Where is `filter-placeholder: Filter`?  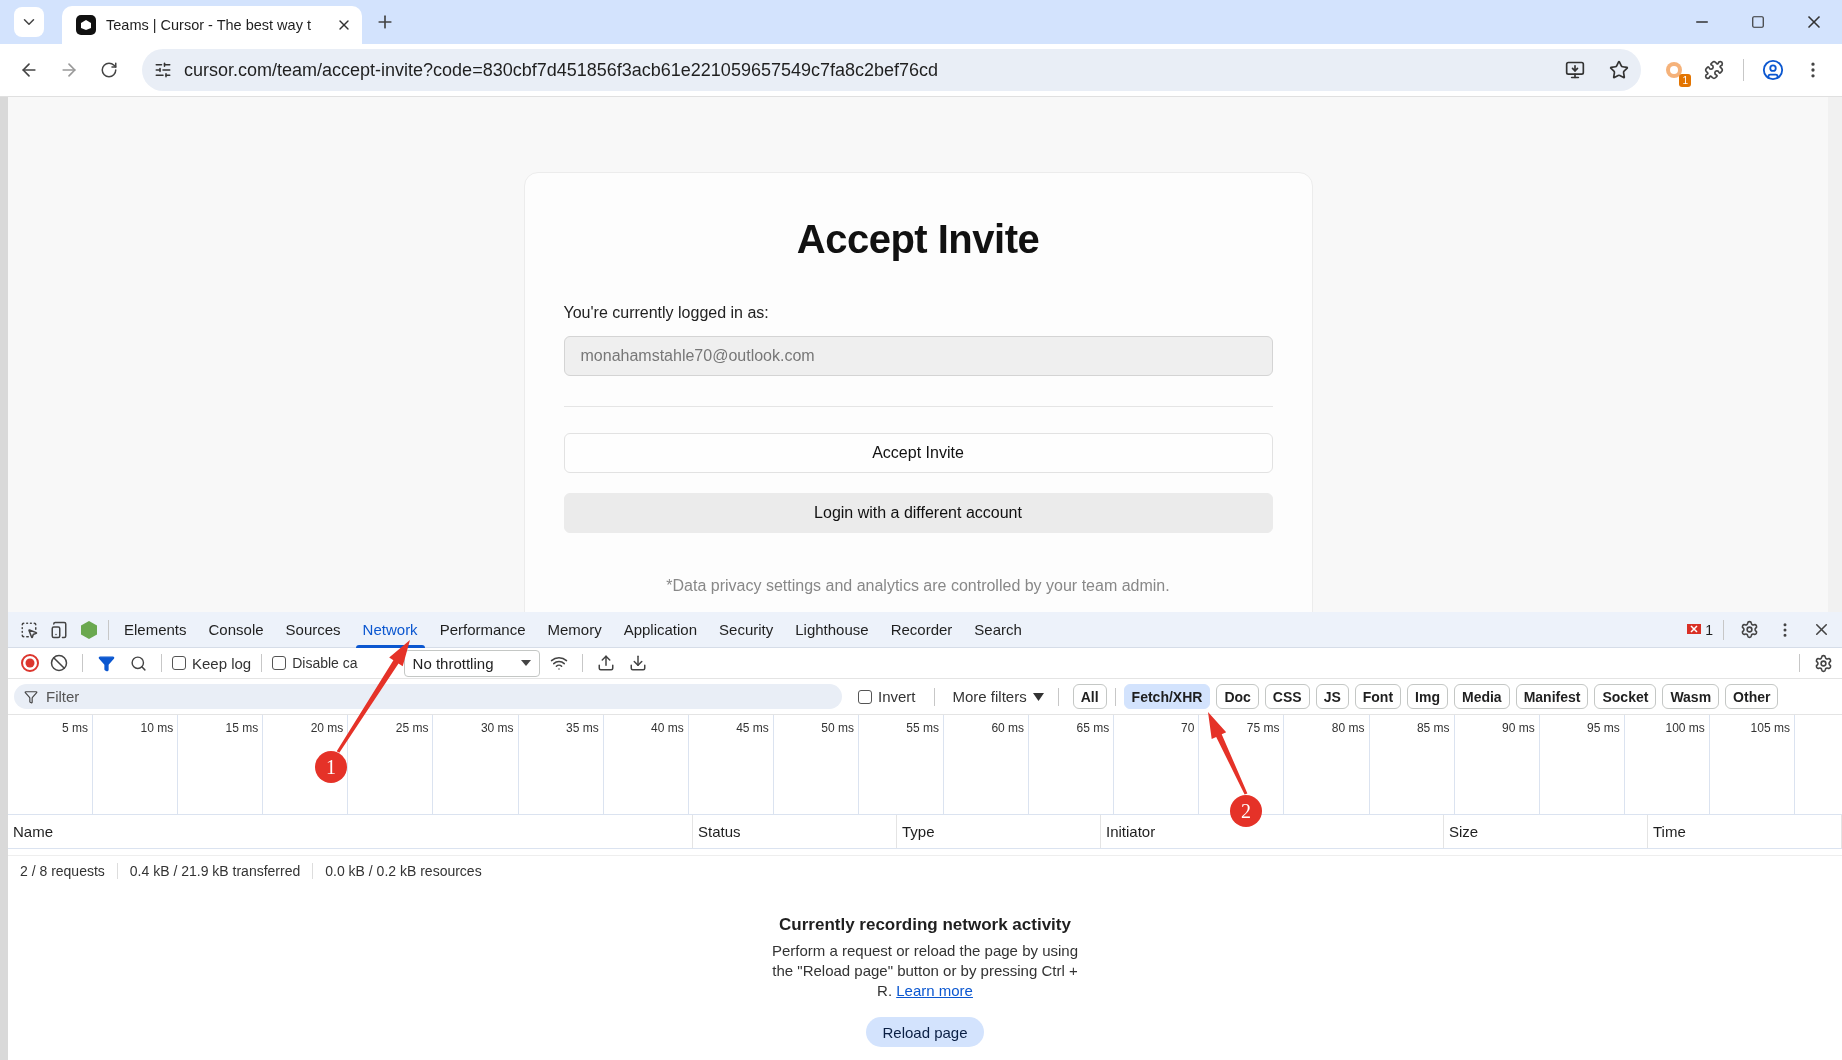 filter-placeholder: Filter is located at coordinates (63, 696).